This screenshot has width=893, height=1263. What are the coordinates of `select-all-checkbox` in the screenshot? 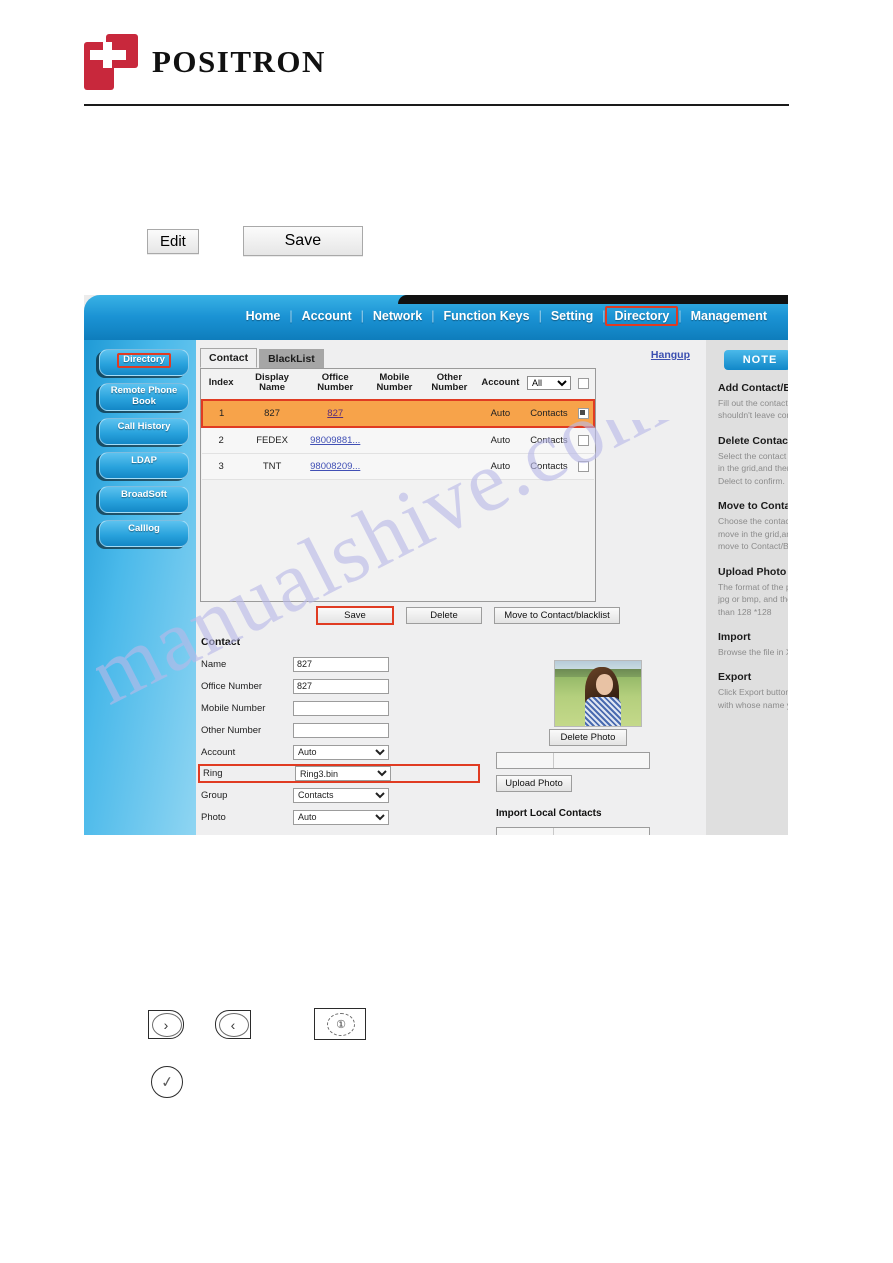 It's located at (584, 383).